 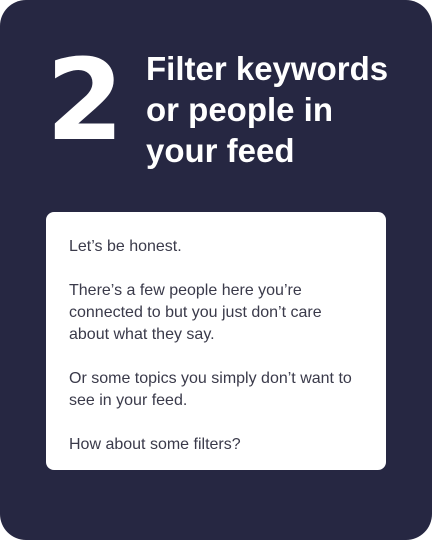 I want to click on card-title: Filter keywords or people in your feed, so click(x=281, y=109).